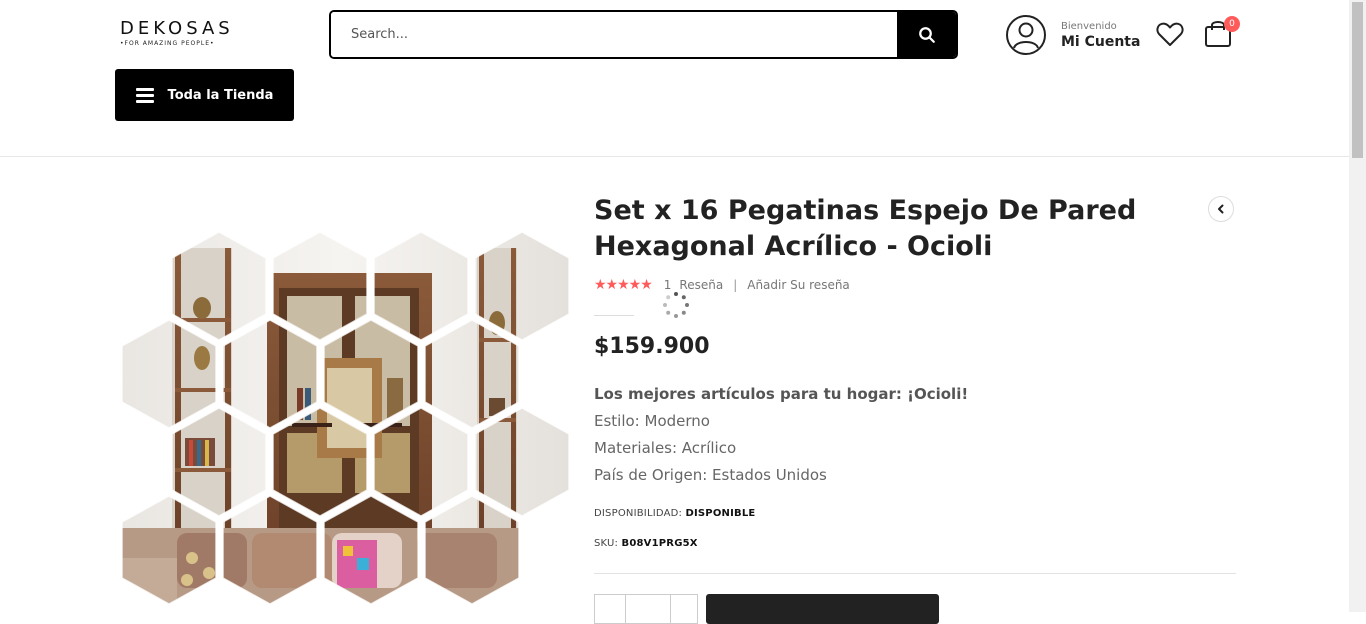  I want to click on rating-divider, so click(614, 315).